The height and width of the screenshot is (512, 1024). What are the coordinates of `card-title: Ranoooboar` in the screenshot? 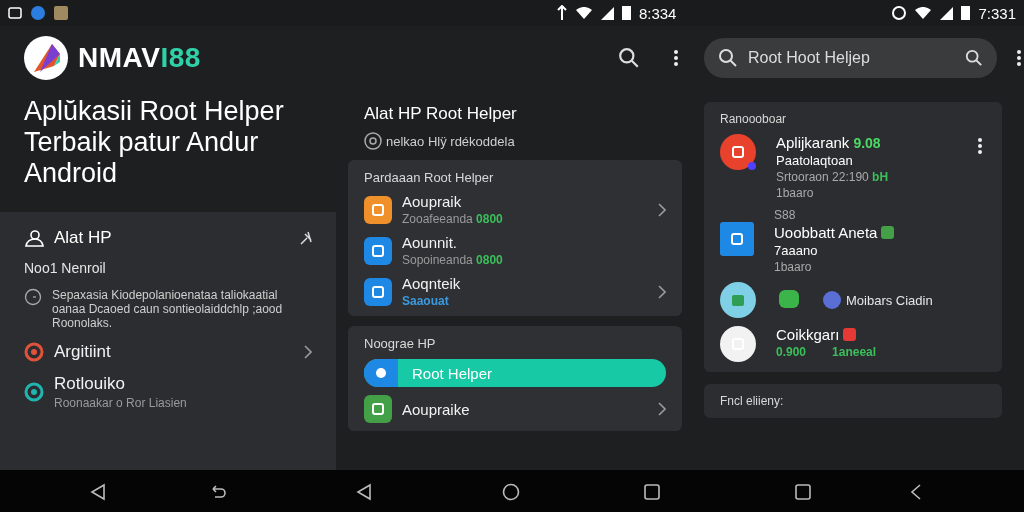 It's located at (754, 119).